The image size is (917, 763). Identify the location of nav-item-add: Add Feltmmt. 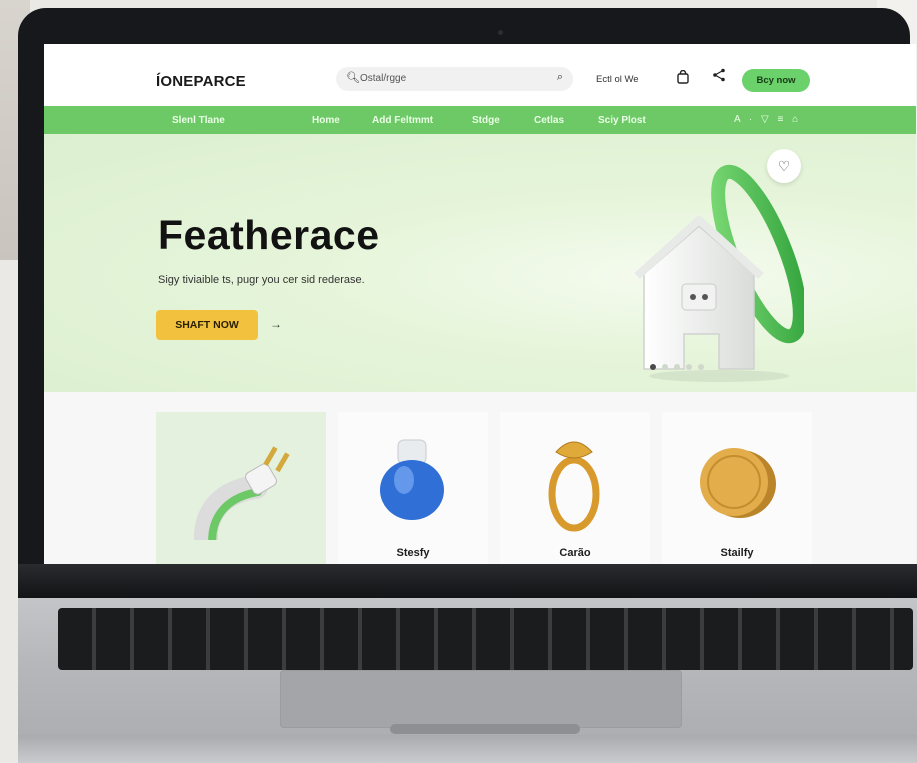
(402, 120).